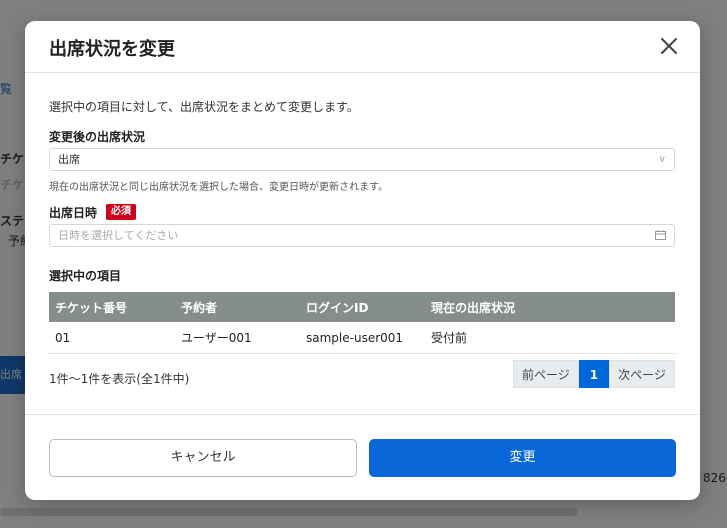 This screenshot has height=528, width=727. Describe the element at coordinates (237, 307) in the screenshot. I see `column-header: 予約者` at that location.